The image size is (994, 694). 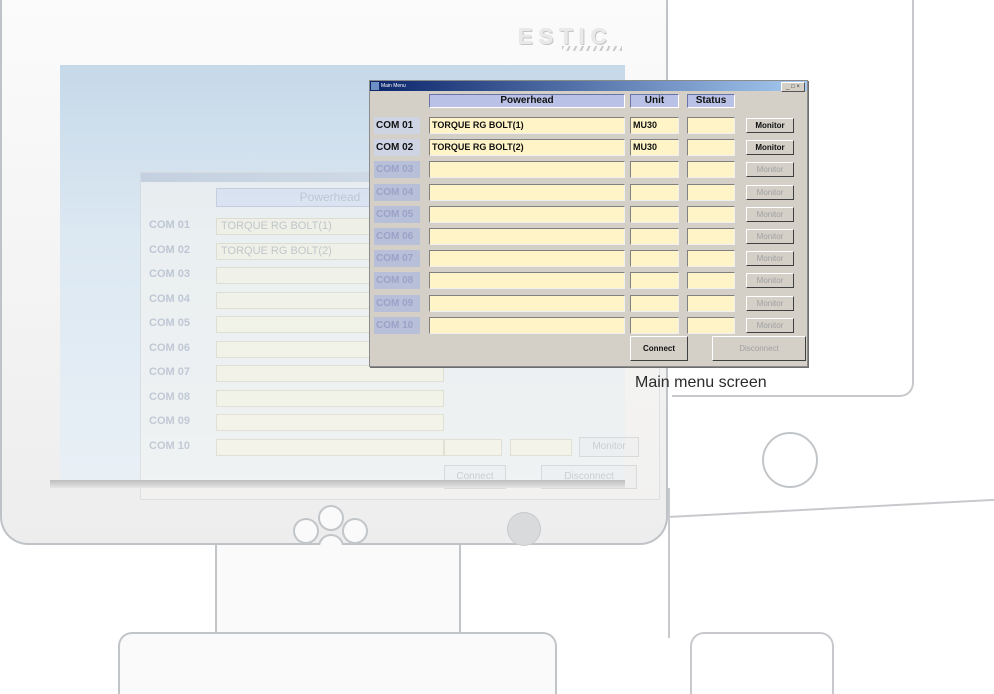 I want to click on connect-button: Connect, so click(x=659, y=348).